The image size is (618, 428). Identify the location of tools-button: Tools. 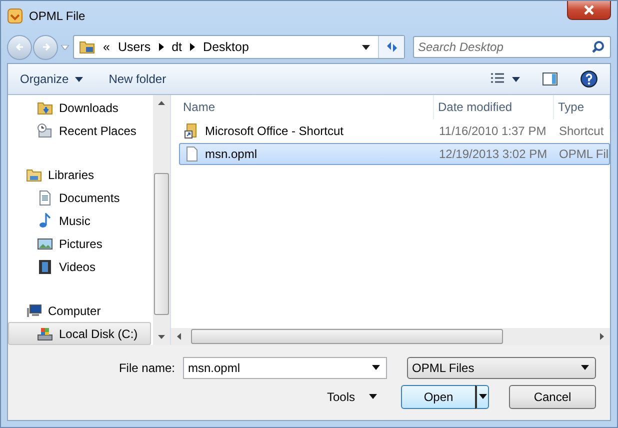
(351, 396).